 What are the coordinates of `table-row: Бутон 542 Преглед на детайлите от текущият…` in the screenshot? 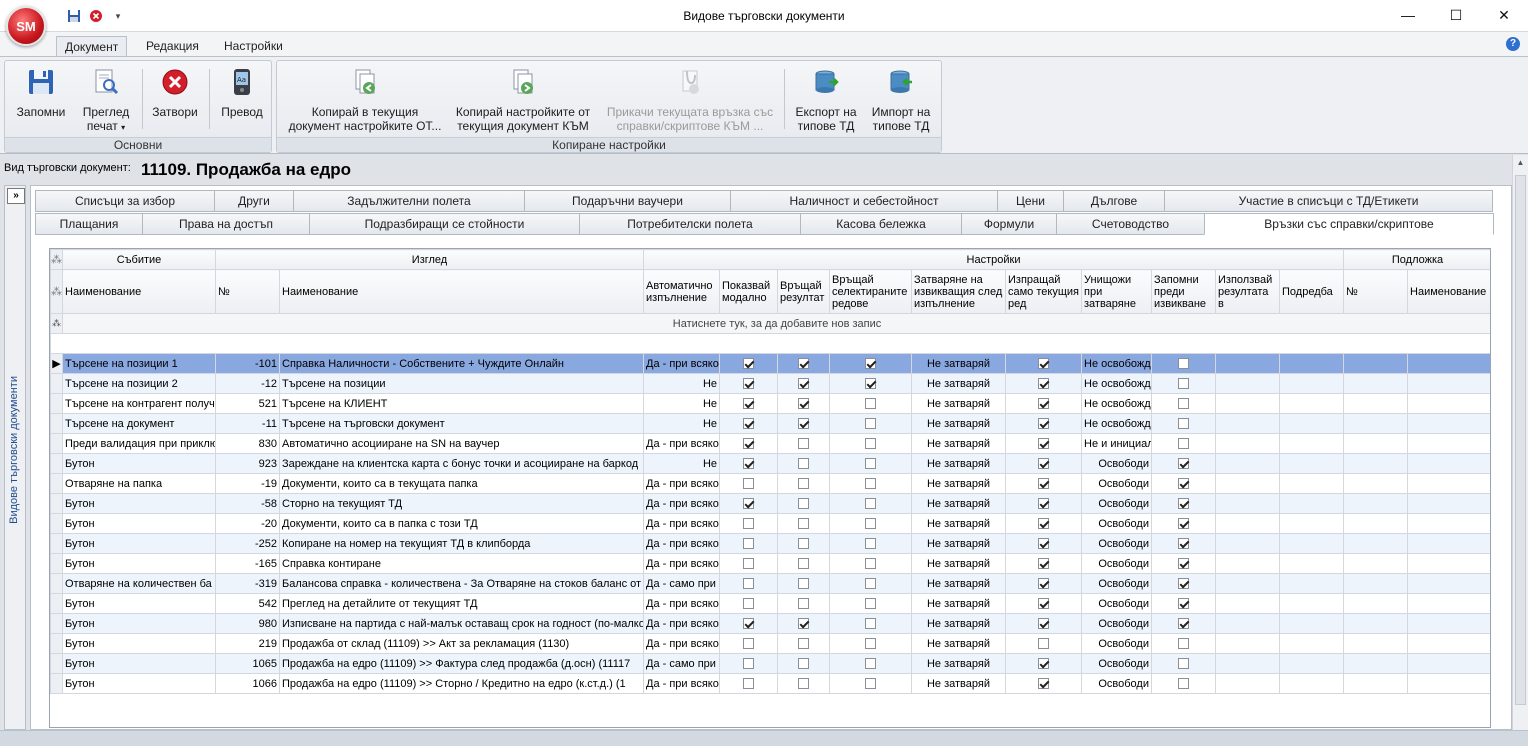 It's located at (770, 603).